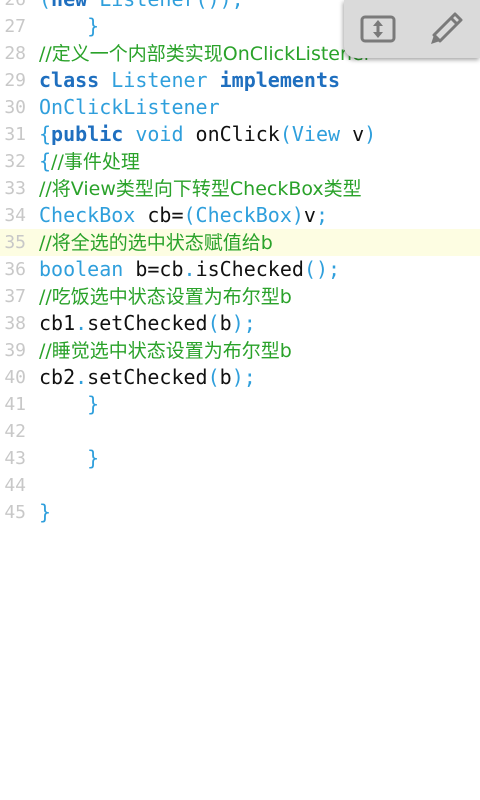 Image resolution: width=480 pixels, height=800 pixels. What do you see at coordinates (15, 53) in the screenshot?
I see `line-number: 28` at bounding box center [15, 53].